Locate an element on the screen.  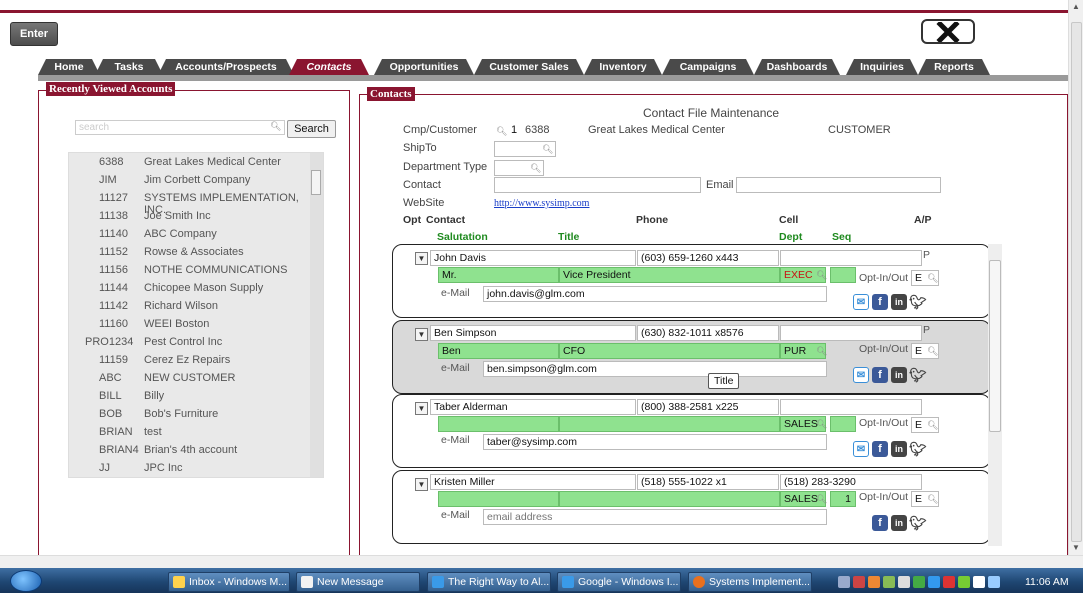
list-item: JIM Jim Corbett Company is located at coordinates (189, 182).